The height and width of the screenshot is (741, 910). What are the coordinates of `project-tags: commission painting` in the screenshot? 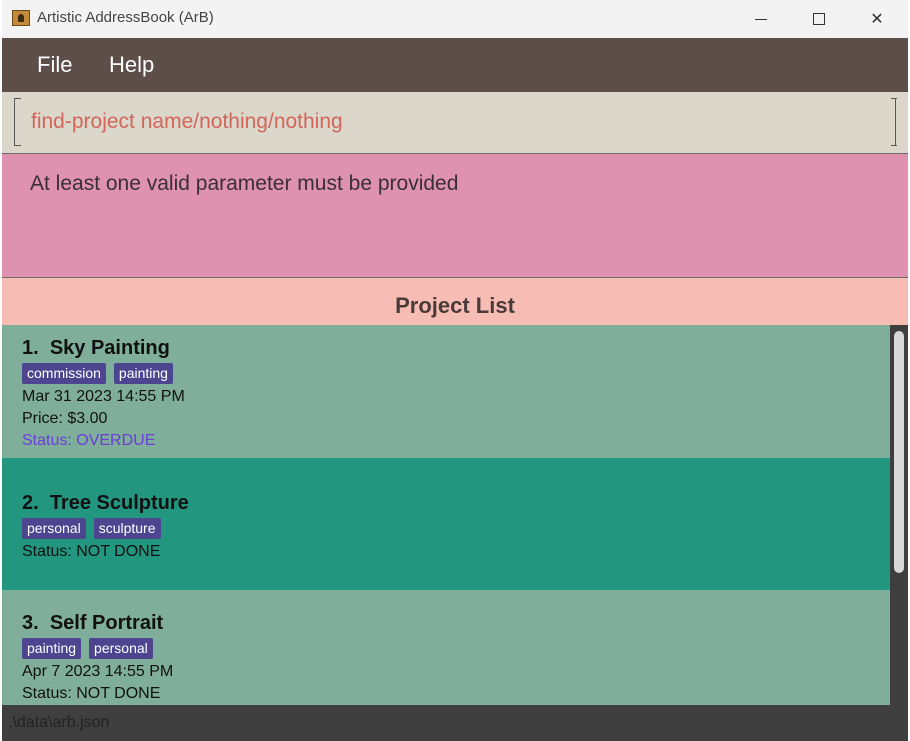 It's located at (97, 373).